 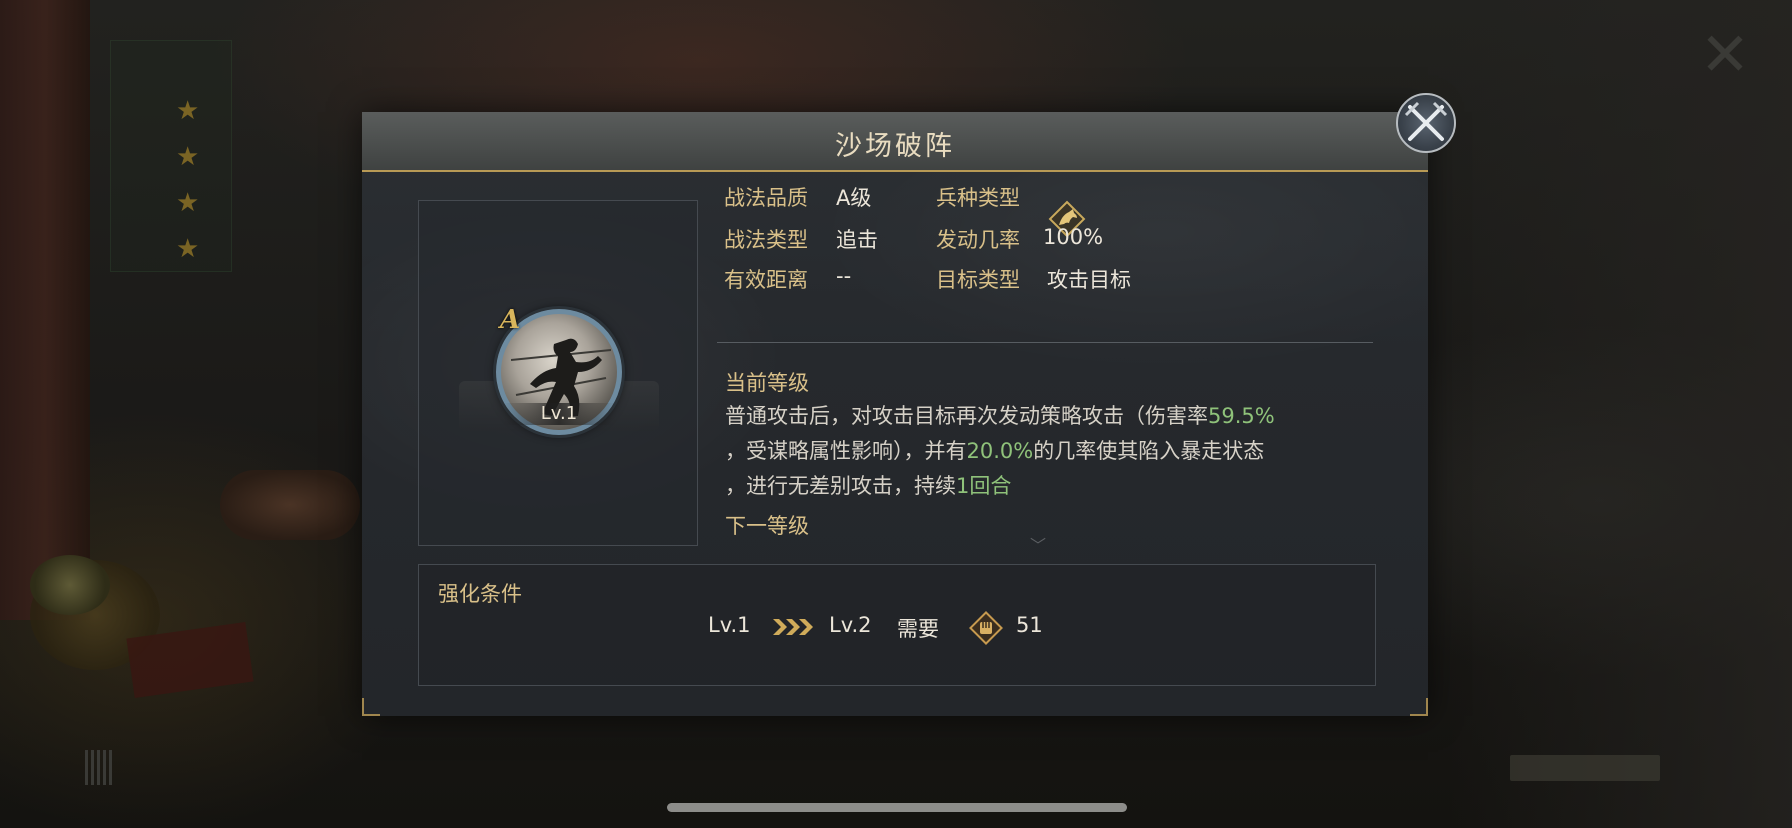 I want to click on desc-text: 的几率使其陷入暴走状态, so click(x=1149, y=451).